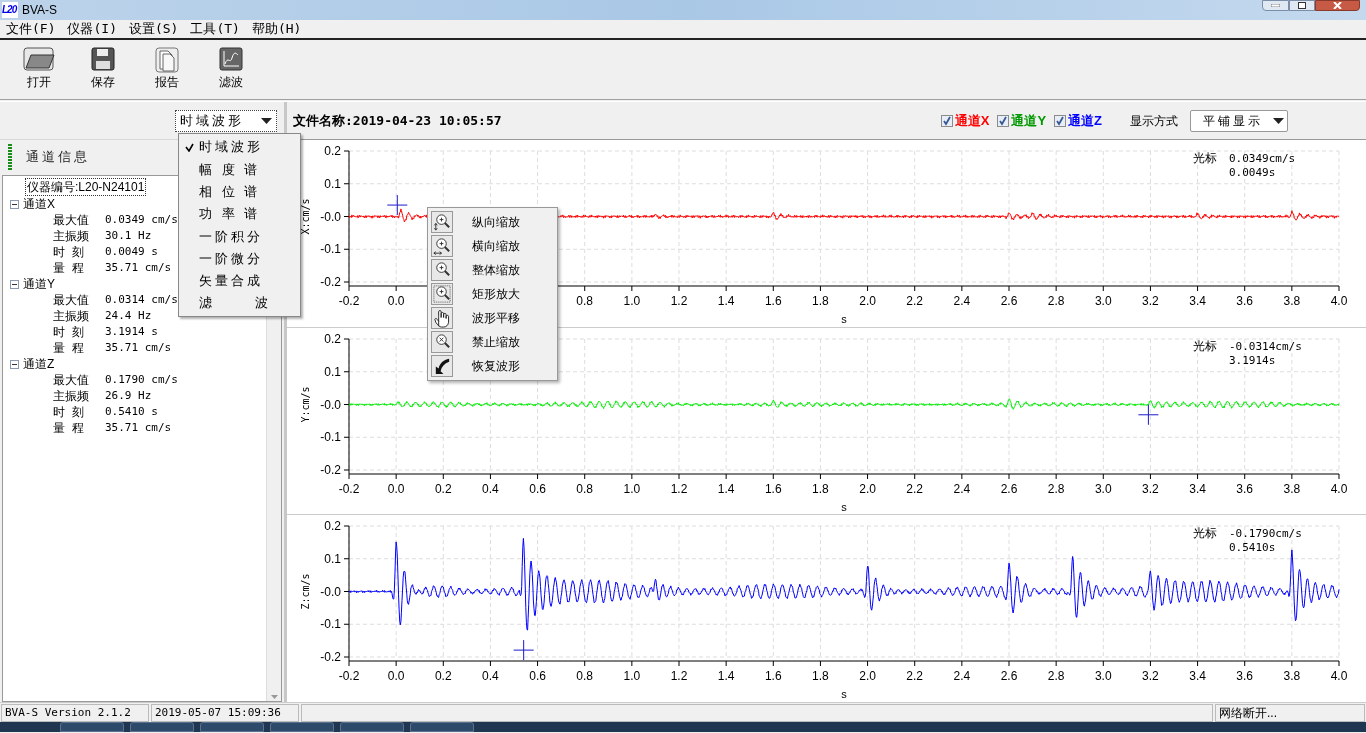 The image size is (1366, 733). I want to click on tick-label: 1.2, so click(679, 676).